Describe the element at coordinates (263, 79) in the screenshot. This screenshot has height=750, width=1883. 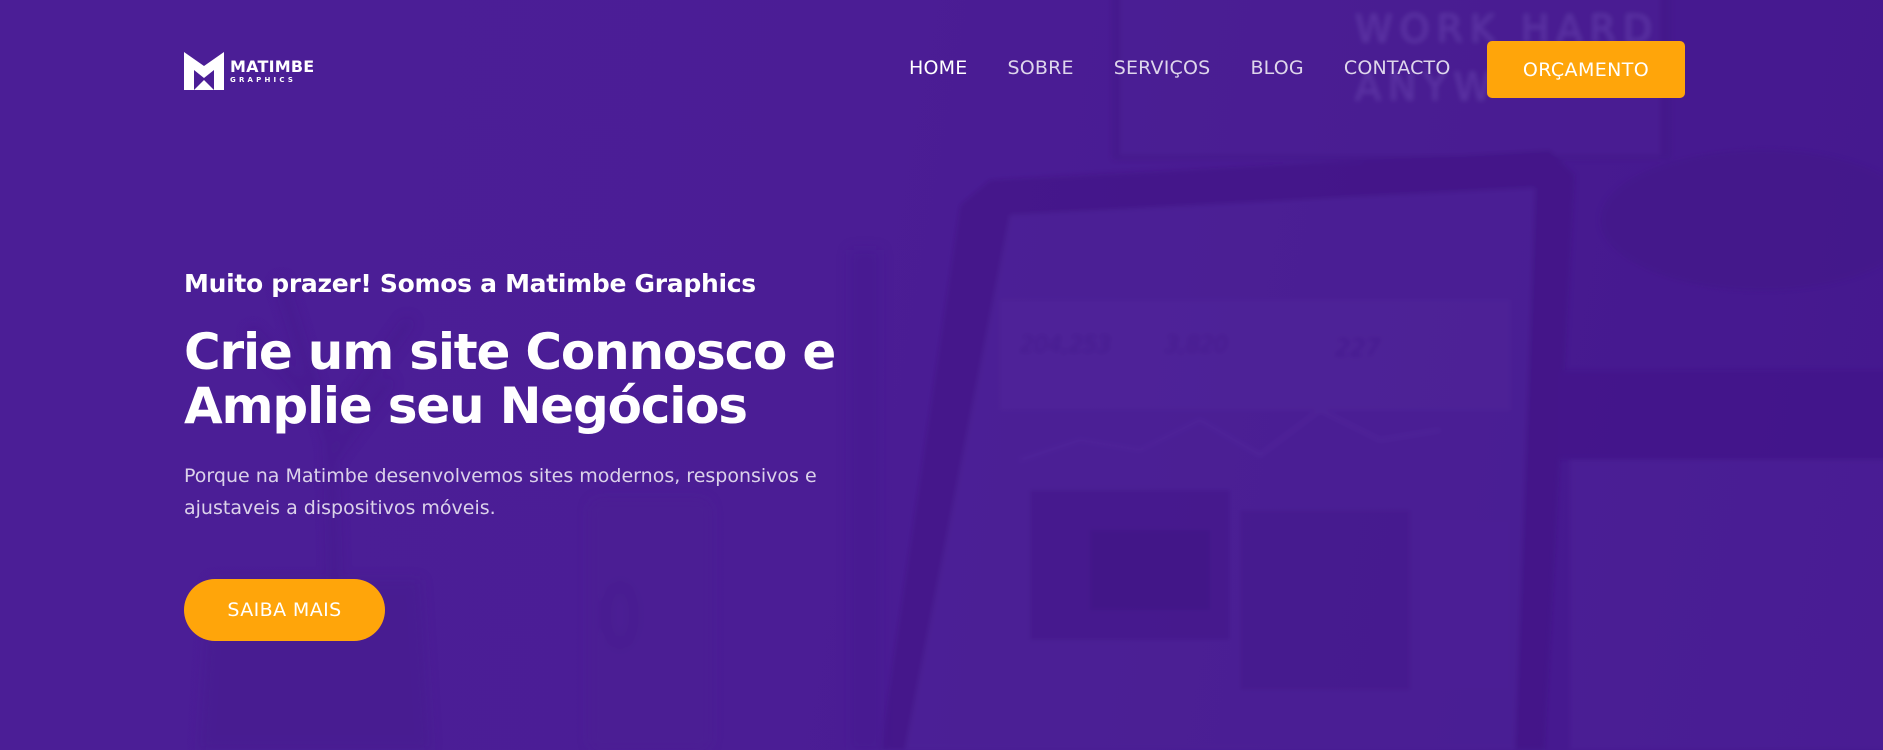
I see `brand-subname: GRAPHICS` at that location.